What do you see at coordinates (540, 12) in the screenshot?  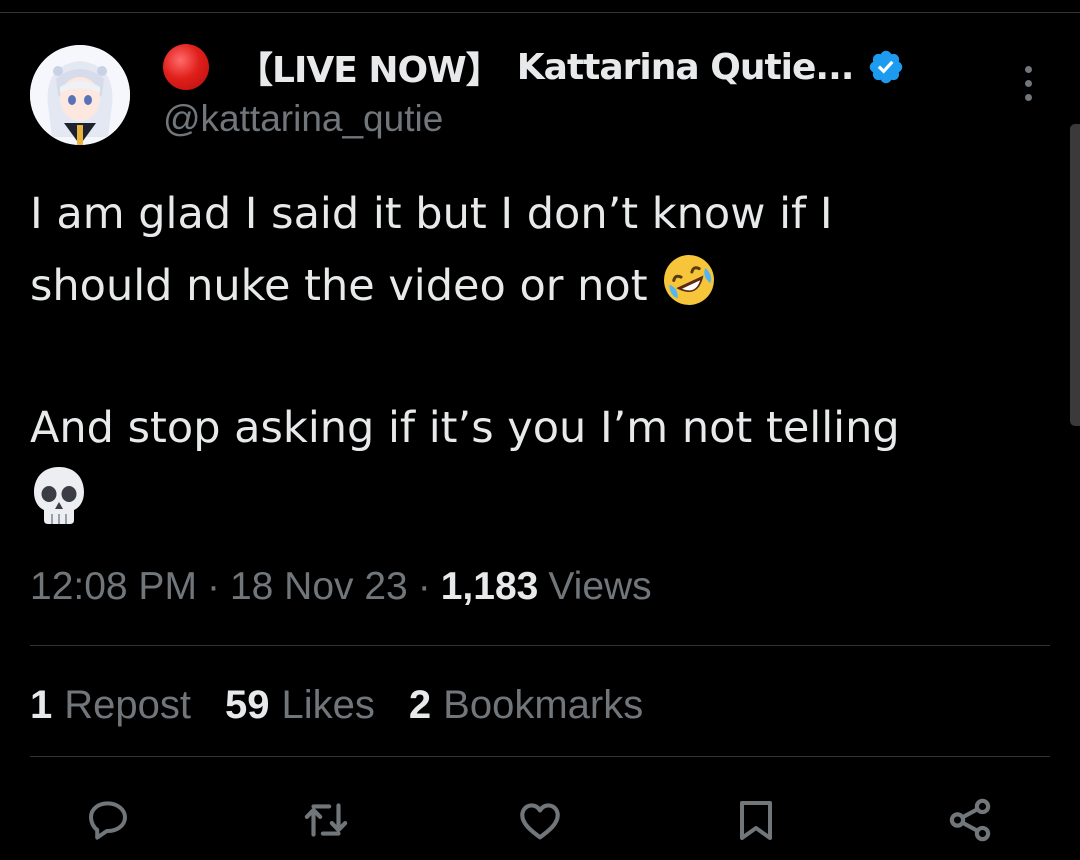 I see `top-divider` at bounding box center [540, 12].